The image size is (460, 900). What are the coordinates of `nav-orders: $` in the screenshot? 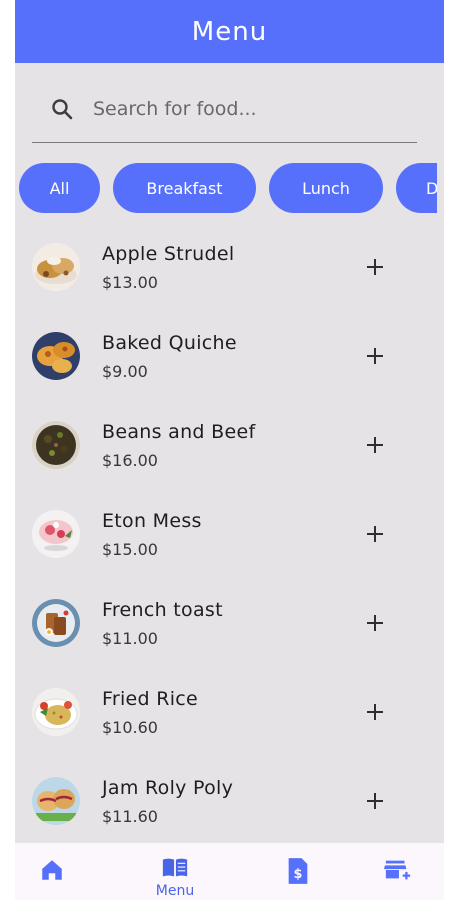 It's located at (298, 871).